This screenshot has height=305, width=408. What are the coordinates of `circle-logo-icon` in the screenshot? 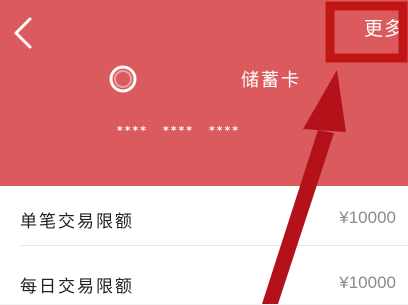 It's located at (123, 79).